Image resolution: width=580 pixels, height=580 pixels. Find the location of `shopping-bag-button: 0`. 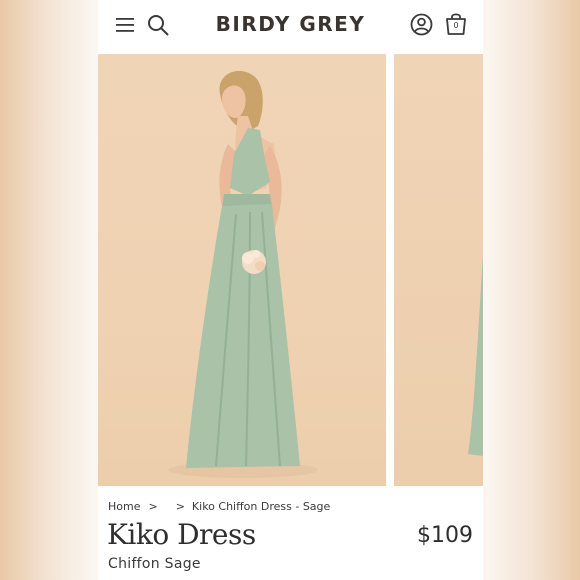

shopping-bag-button: 0 is located at coordinates (456, 23).